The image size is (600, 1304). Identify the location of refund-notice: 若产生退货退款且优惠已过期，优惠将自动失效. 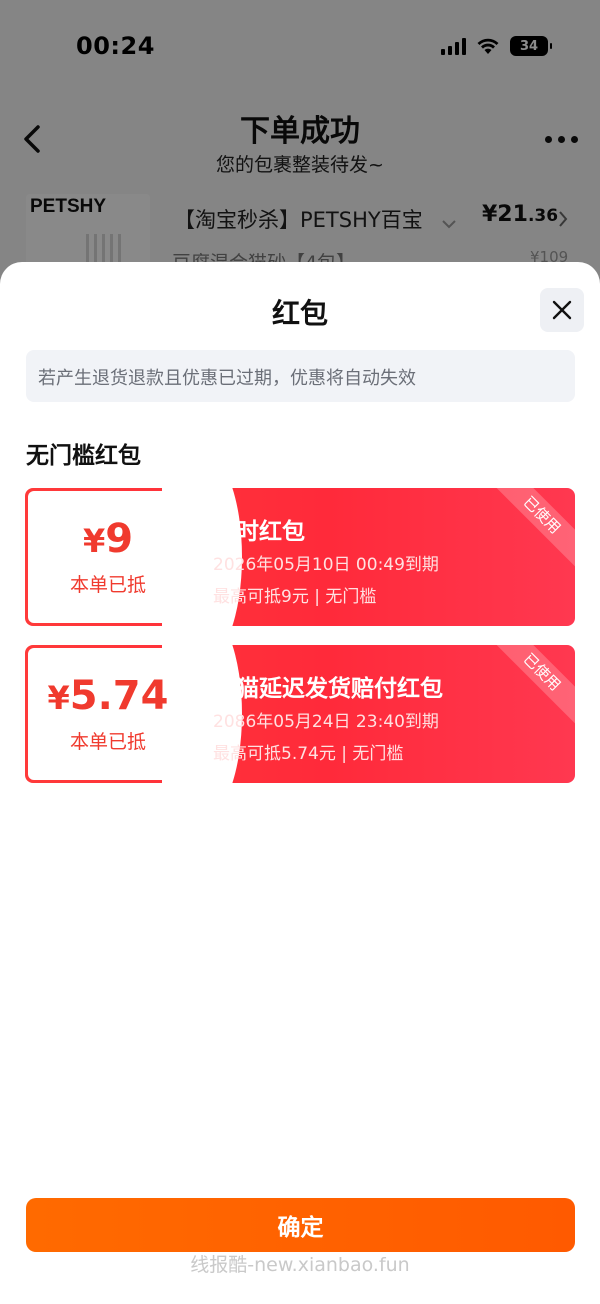
(300, 376).